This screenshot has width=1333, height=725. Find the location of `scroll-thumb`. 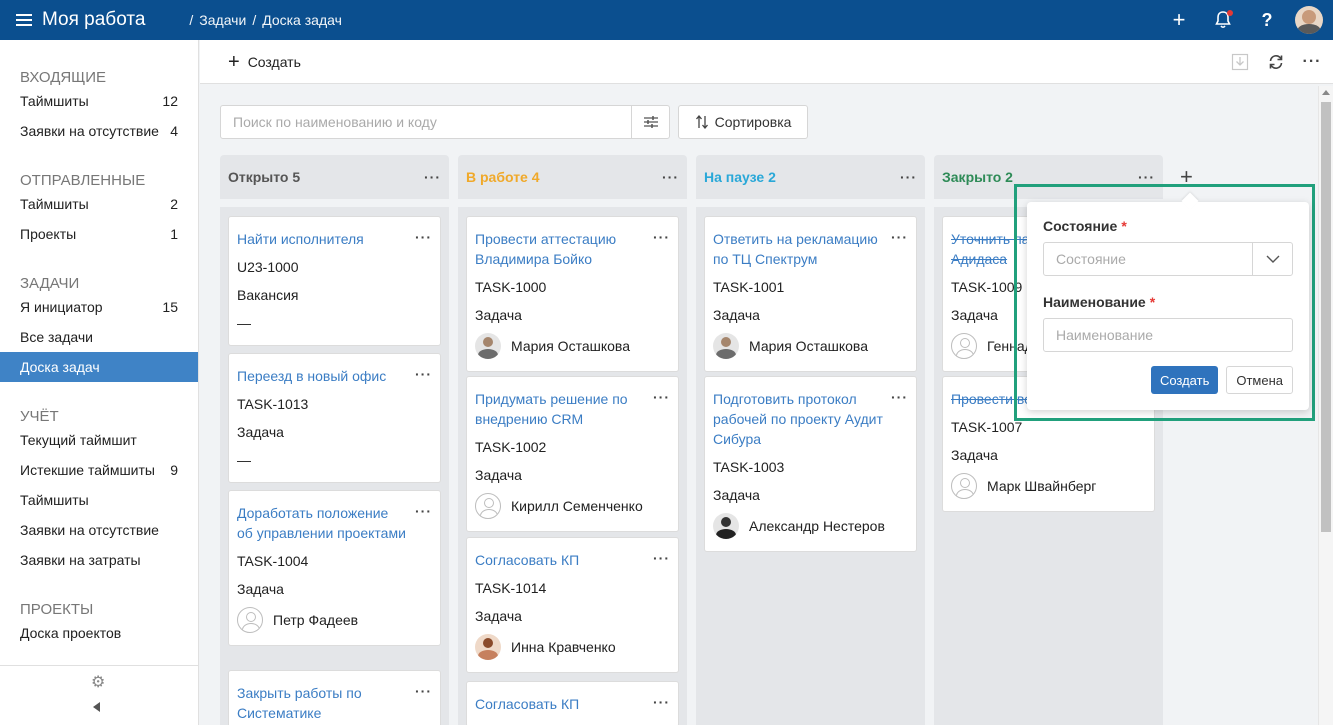

scroll-thumb is located at coordinates (1326, 317).